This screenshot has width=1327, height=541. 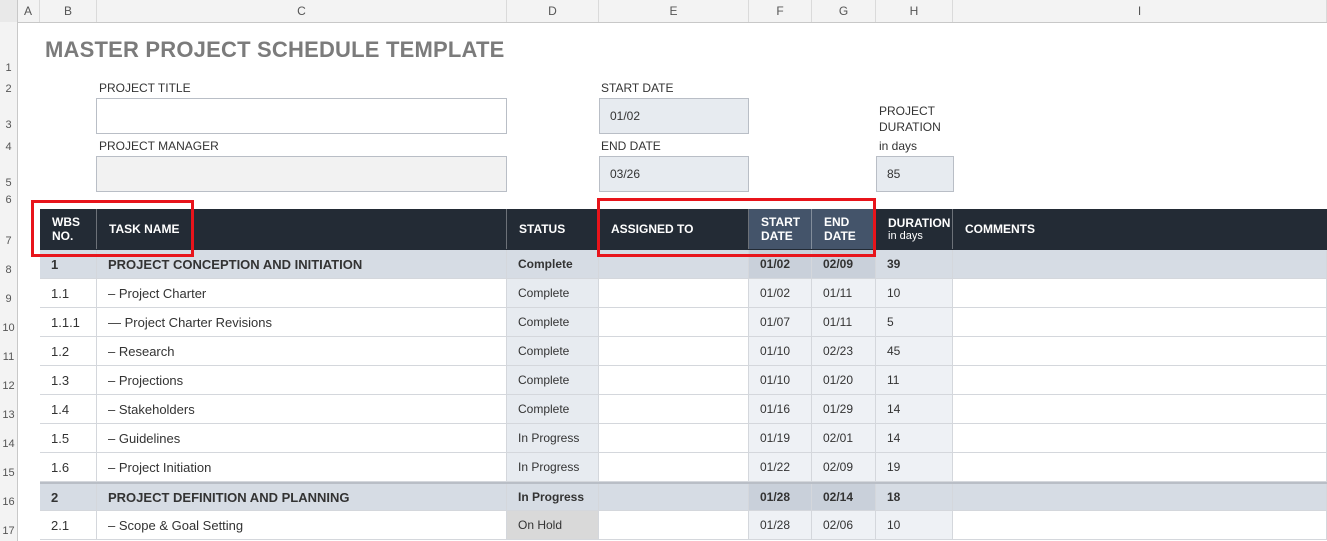 I want to click on cell-duration: 45, so click(x=914, y=351).